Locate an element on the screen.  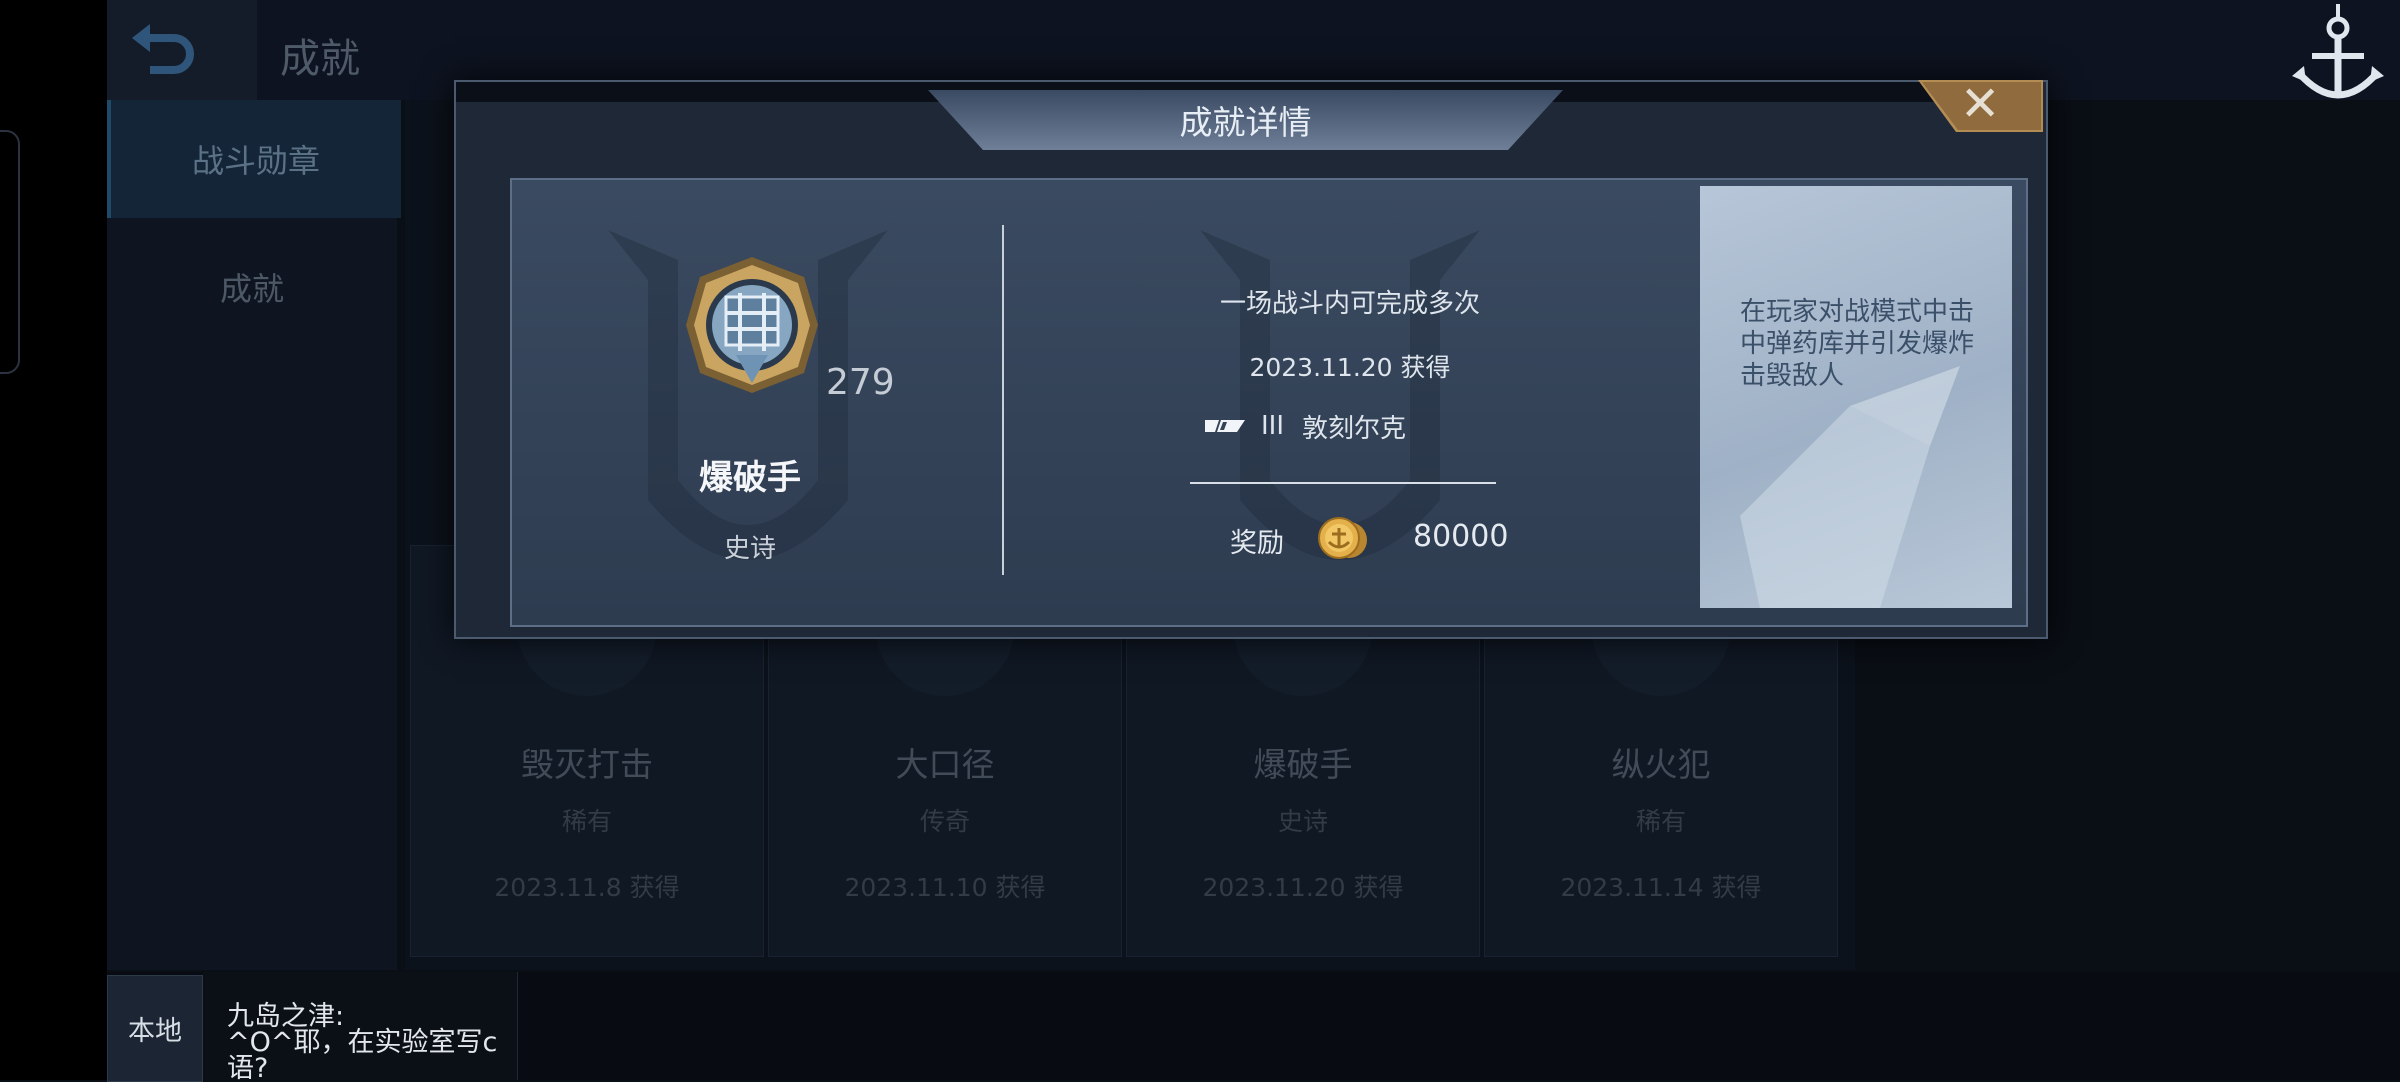
card-name: 大口径 is located at coordinates (945, 764).